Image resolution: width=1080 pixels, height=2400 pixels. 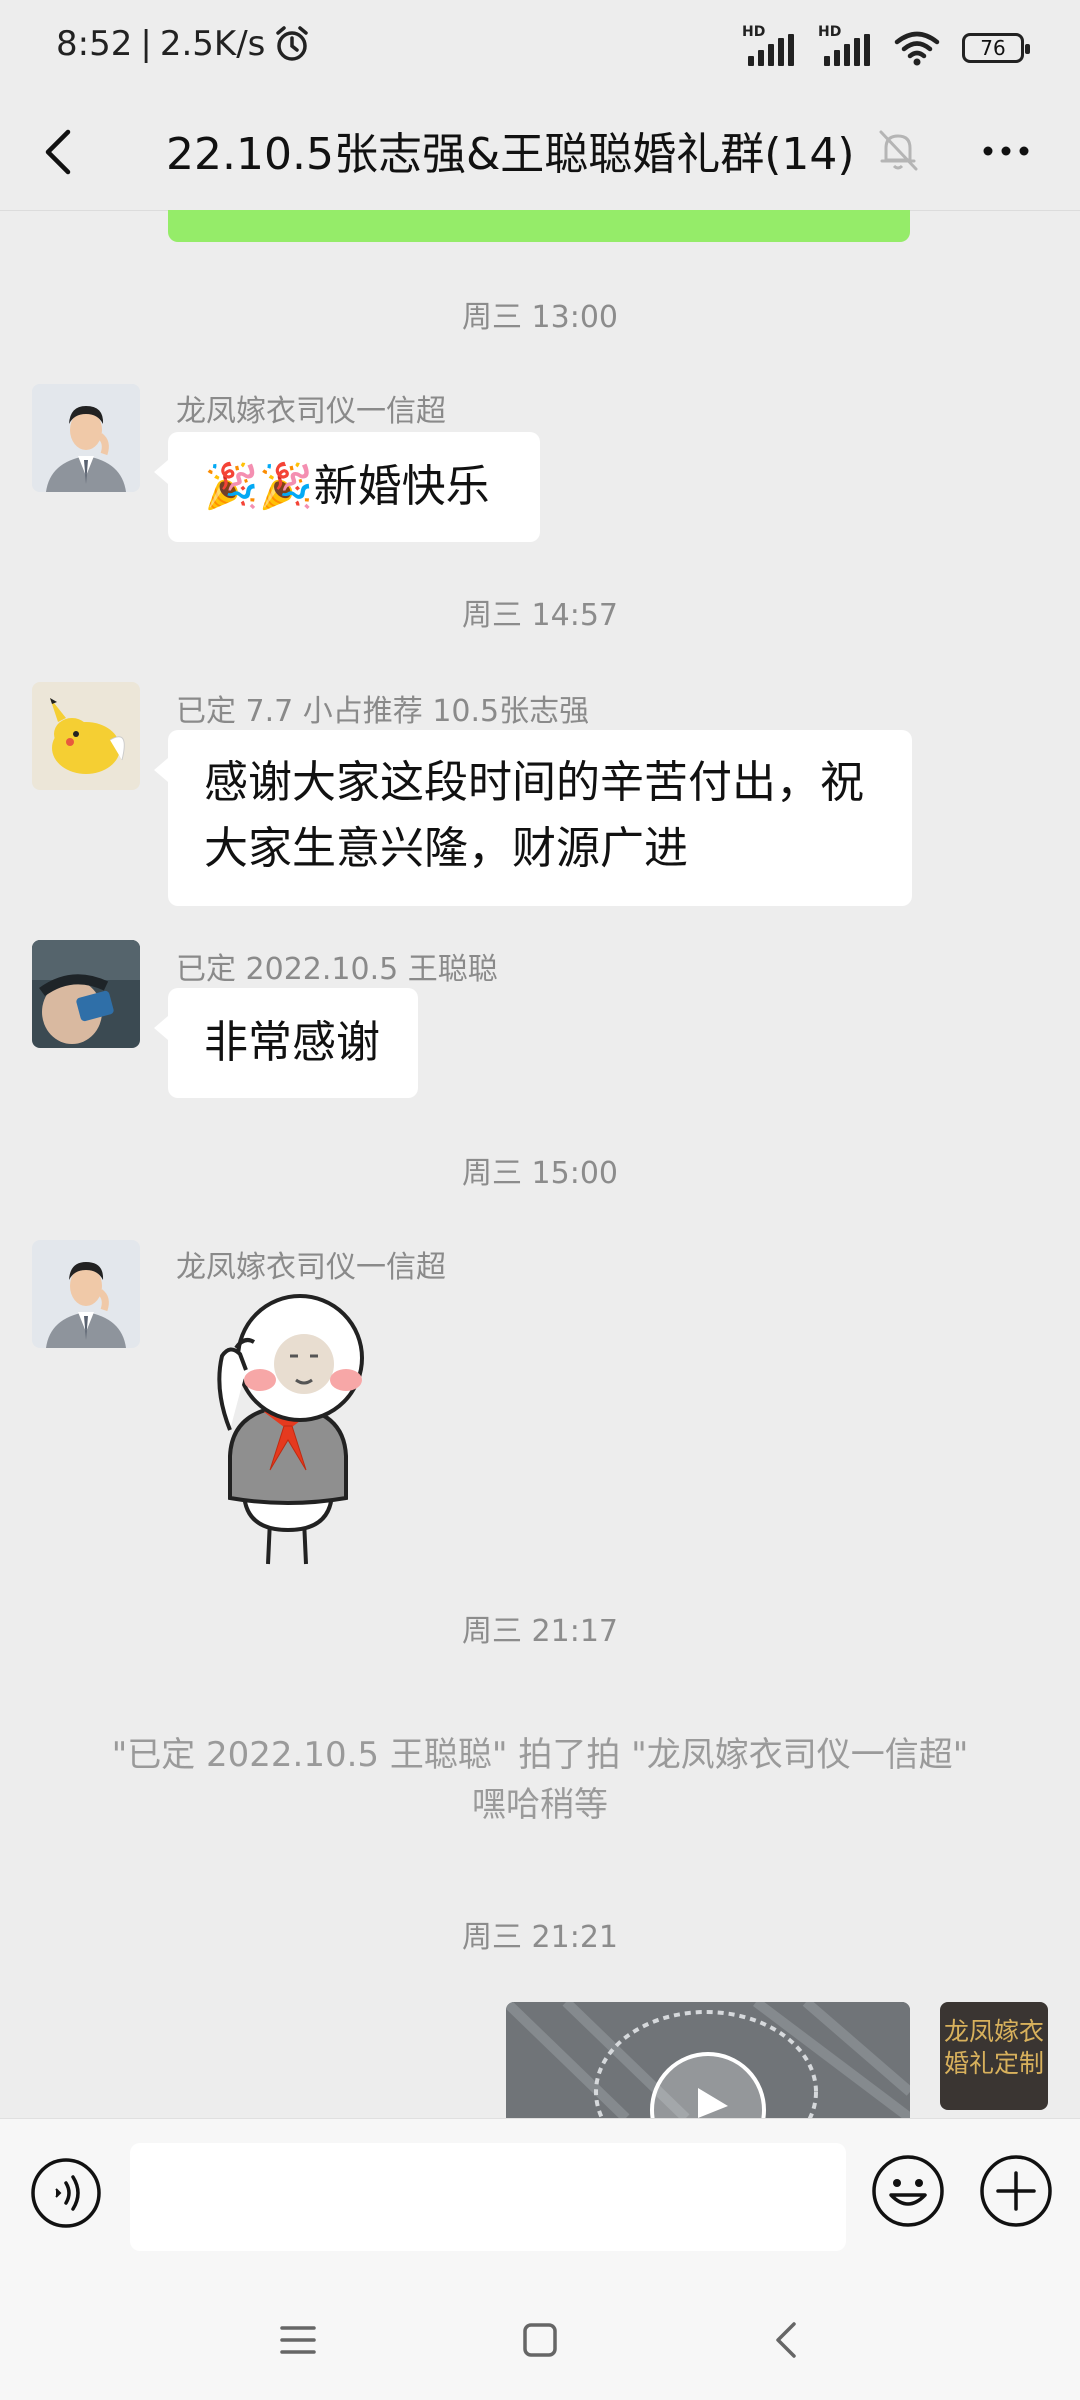 What do you see at coordinates (292, 43) in the screenshot?
I see `alarm-icon` at bounding box center [292, 43].